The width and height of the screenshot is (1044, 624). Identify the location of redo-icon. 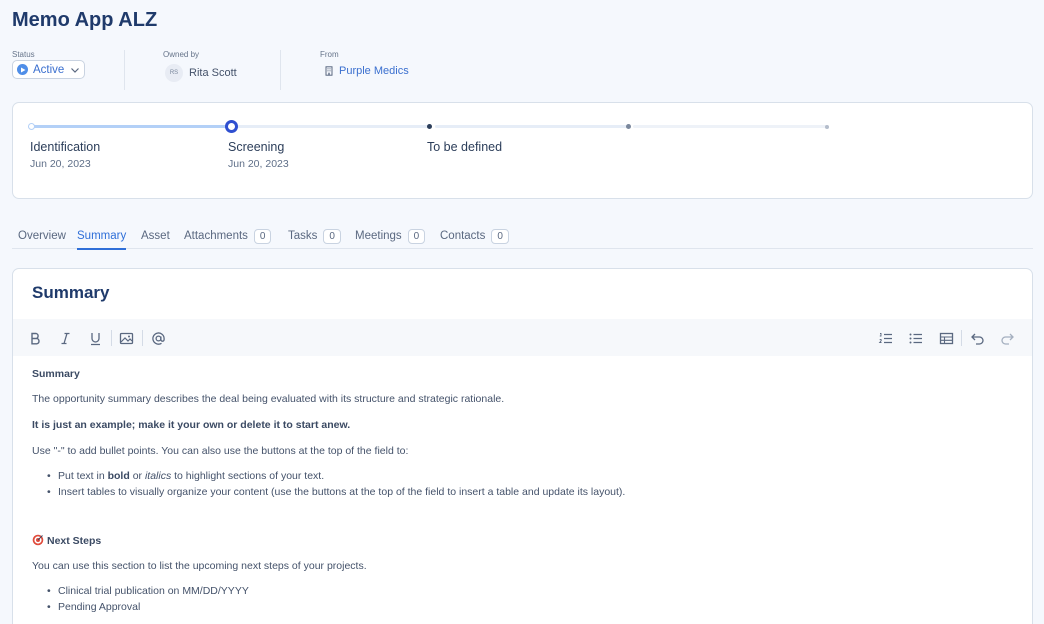
(1007, 338).